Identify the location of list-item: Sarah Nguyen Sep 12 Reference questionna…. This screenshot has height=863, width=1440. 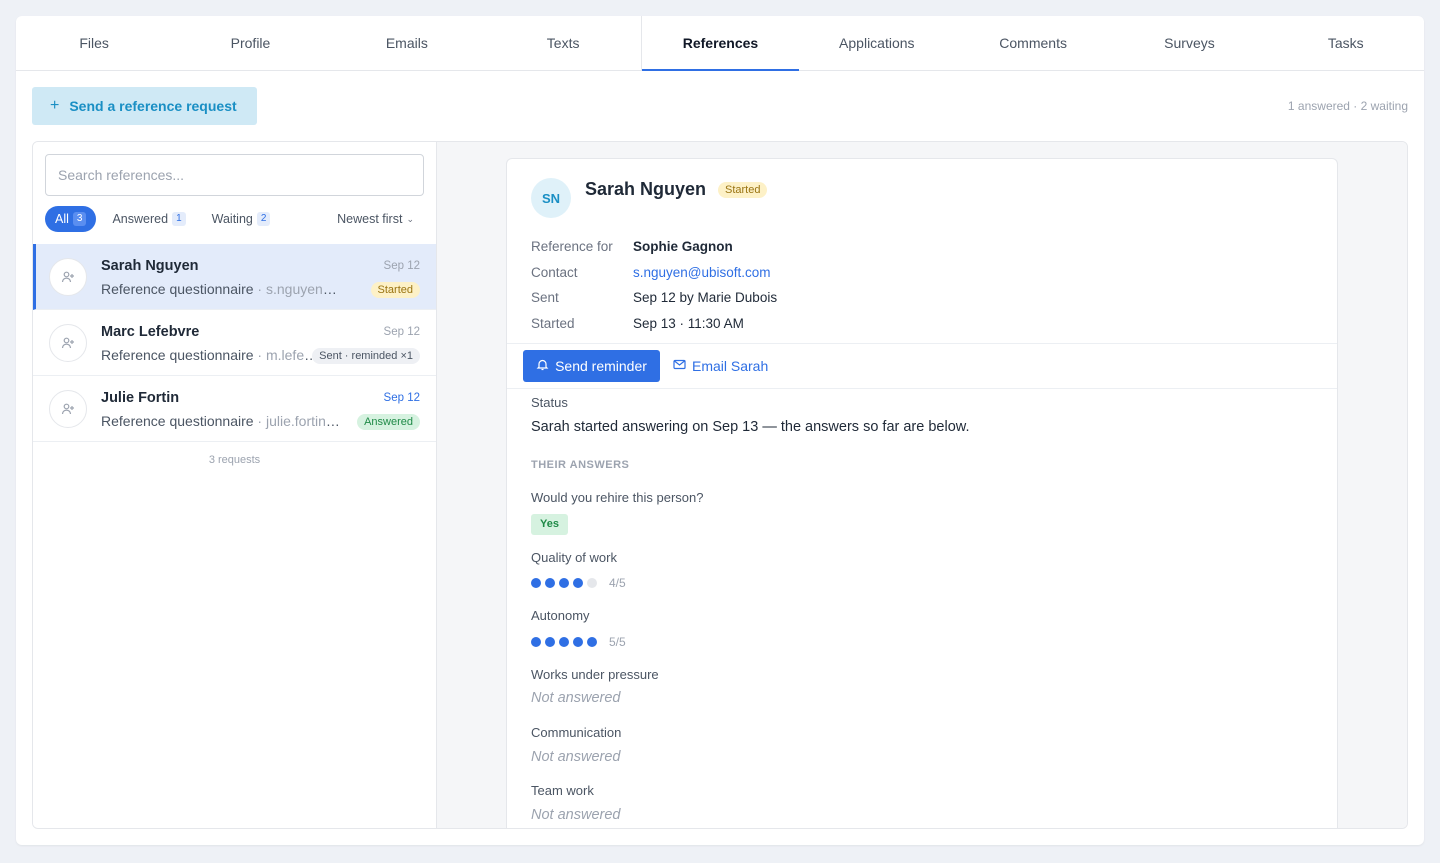
(234, 277).